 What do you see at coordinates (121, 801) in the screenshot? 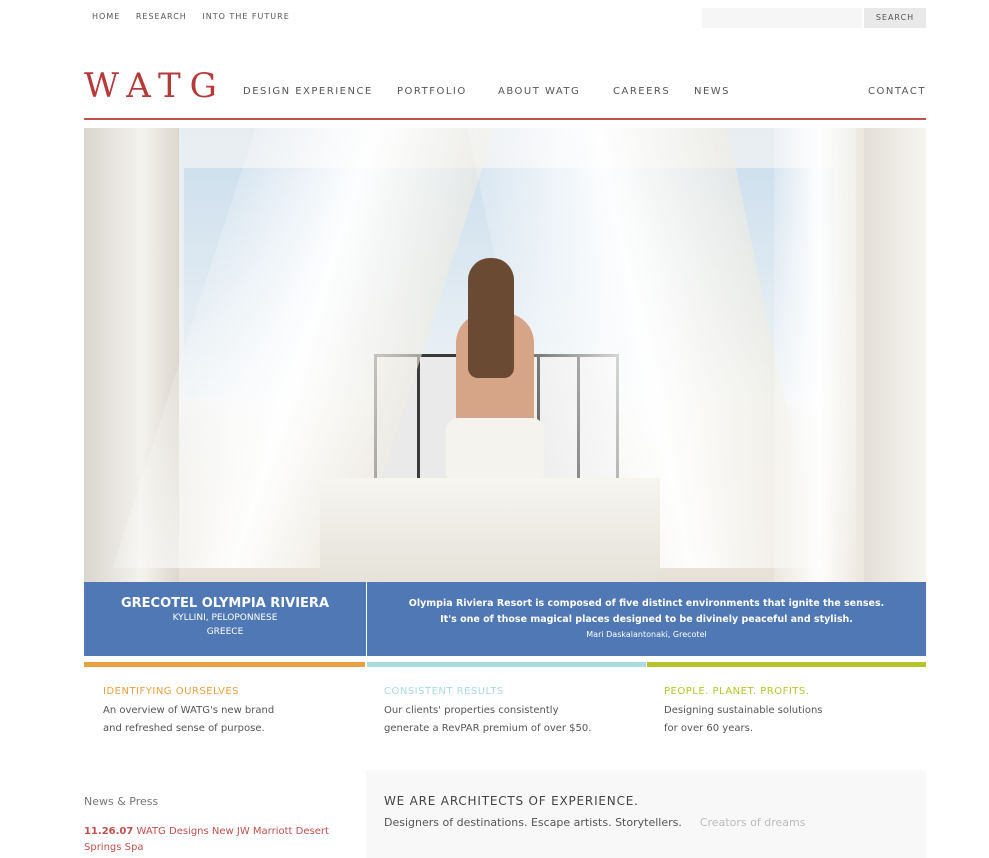
I see `news-heading: News & Press` at bounding box center [121, 801].